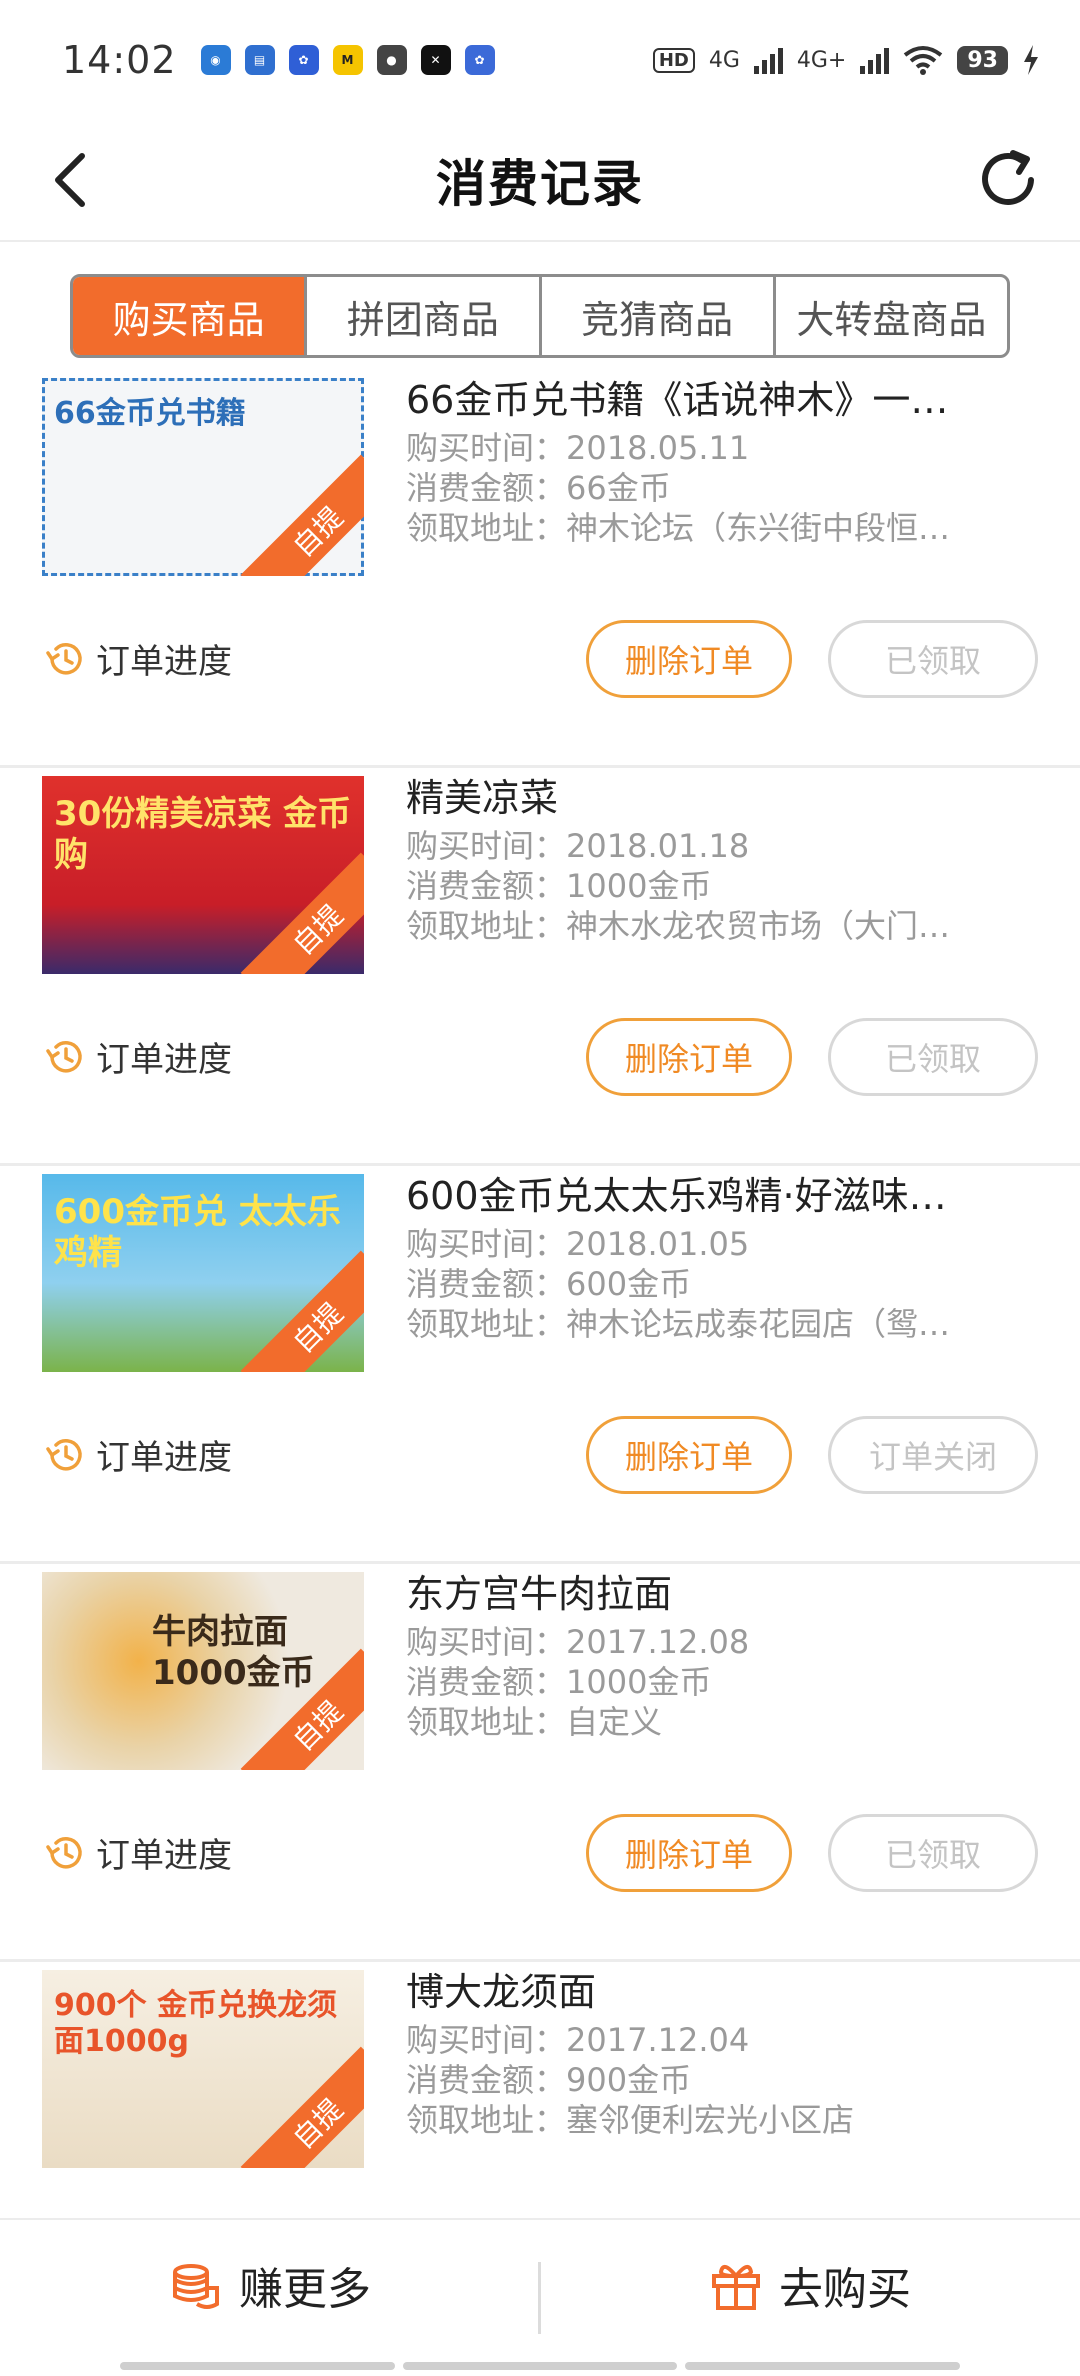 The image size is (1080, 2376). I want to click on bottom-divider, so click(539, 2298).